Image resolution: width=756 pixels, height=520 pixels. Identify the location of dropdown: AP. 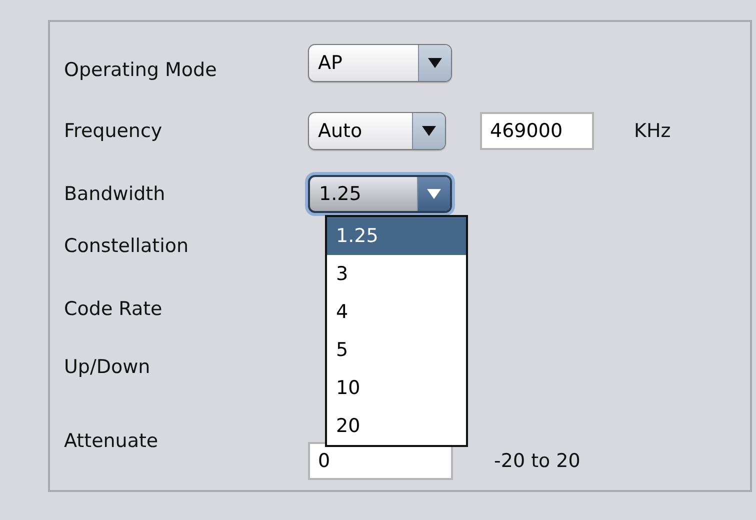
(380, 63).